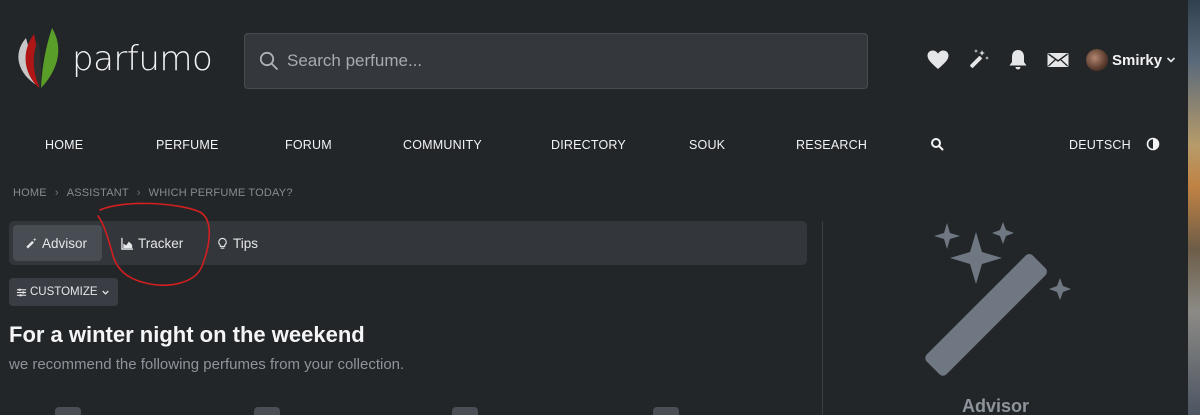 The image size is (1200, 415). Describe the element at coordinates (567, 61) in the screenshot. I see `search-input` at that location.